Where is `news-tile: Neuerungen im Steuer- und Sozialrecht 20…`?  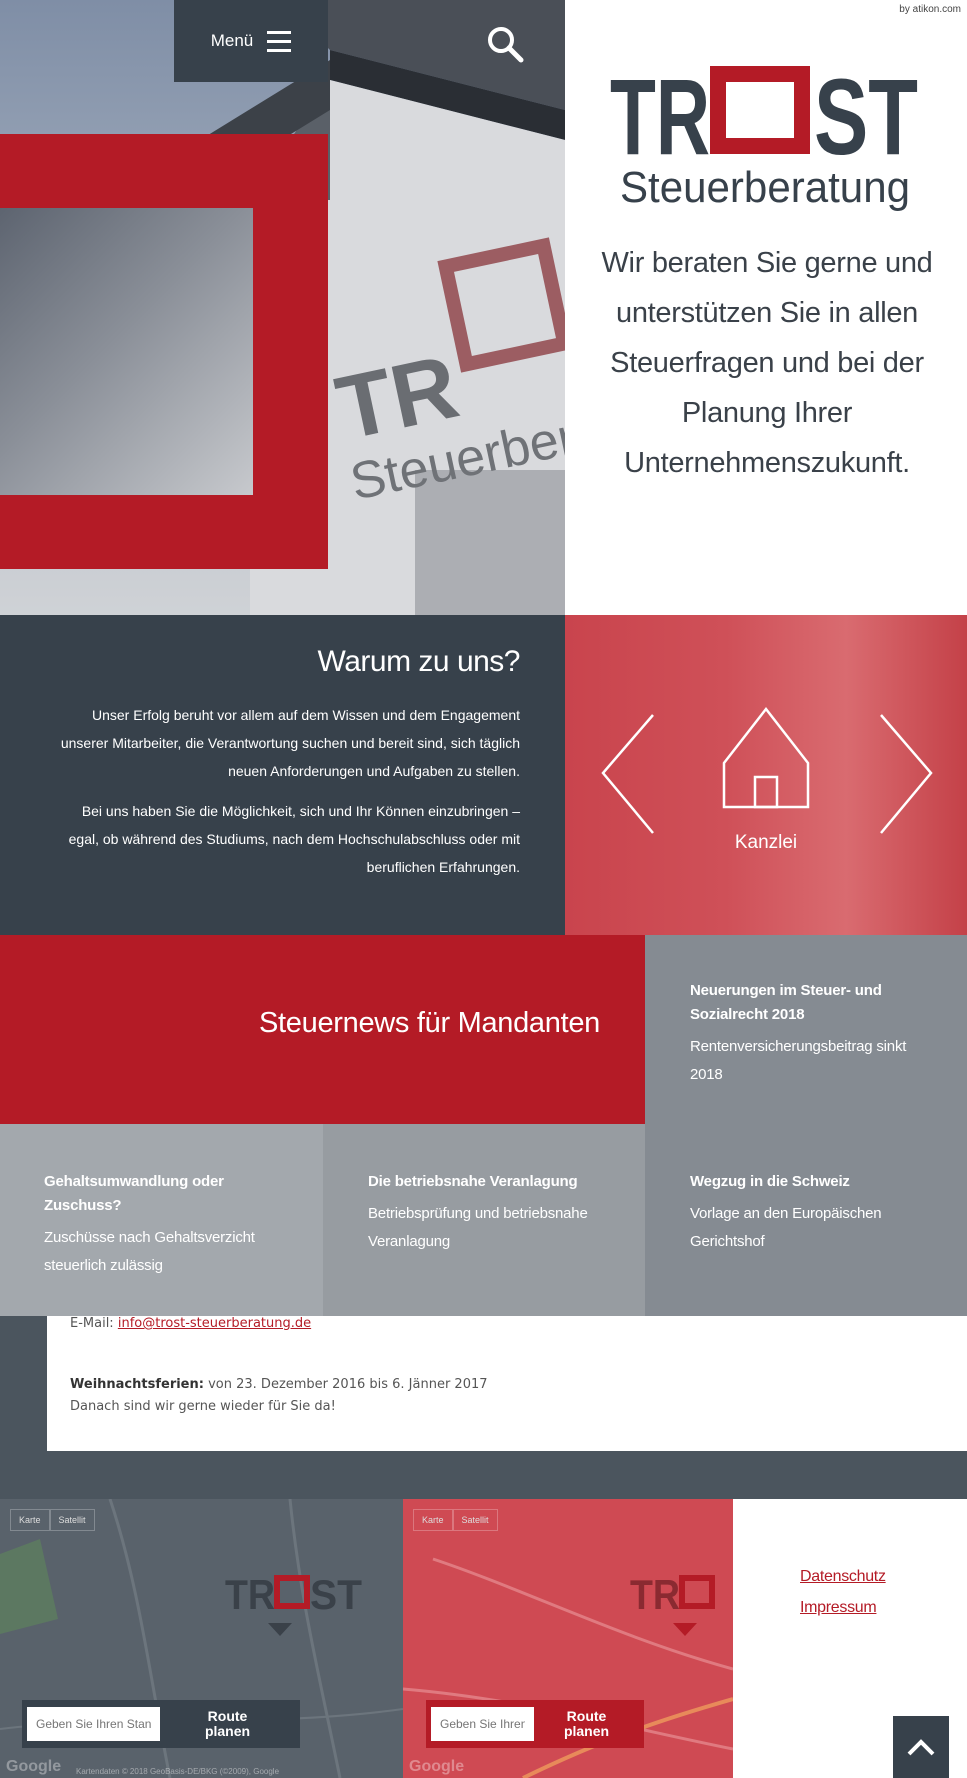
news-tile: Neuerungen im Steuer- und Sozialrecht 20… is located at coordinates (806, 1029).